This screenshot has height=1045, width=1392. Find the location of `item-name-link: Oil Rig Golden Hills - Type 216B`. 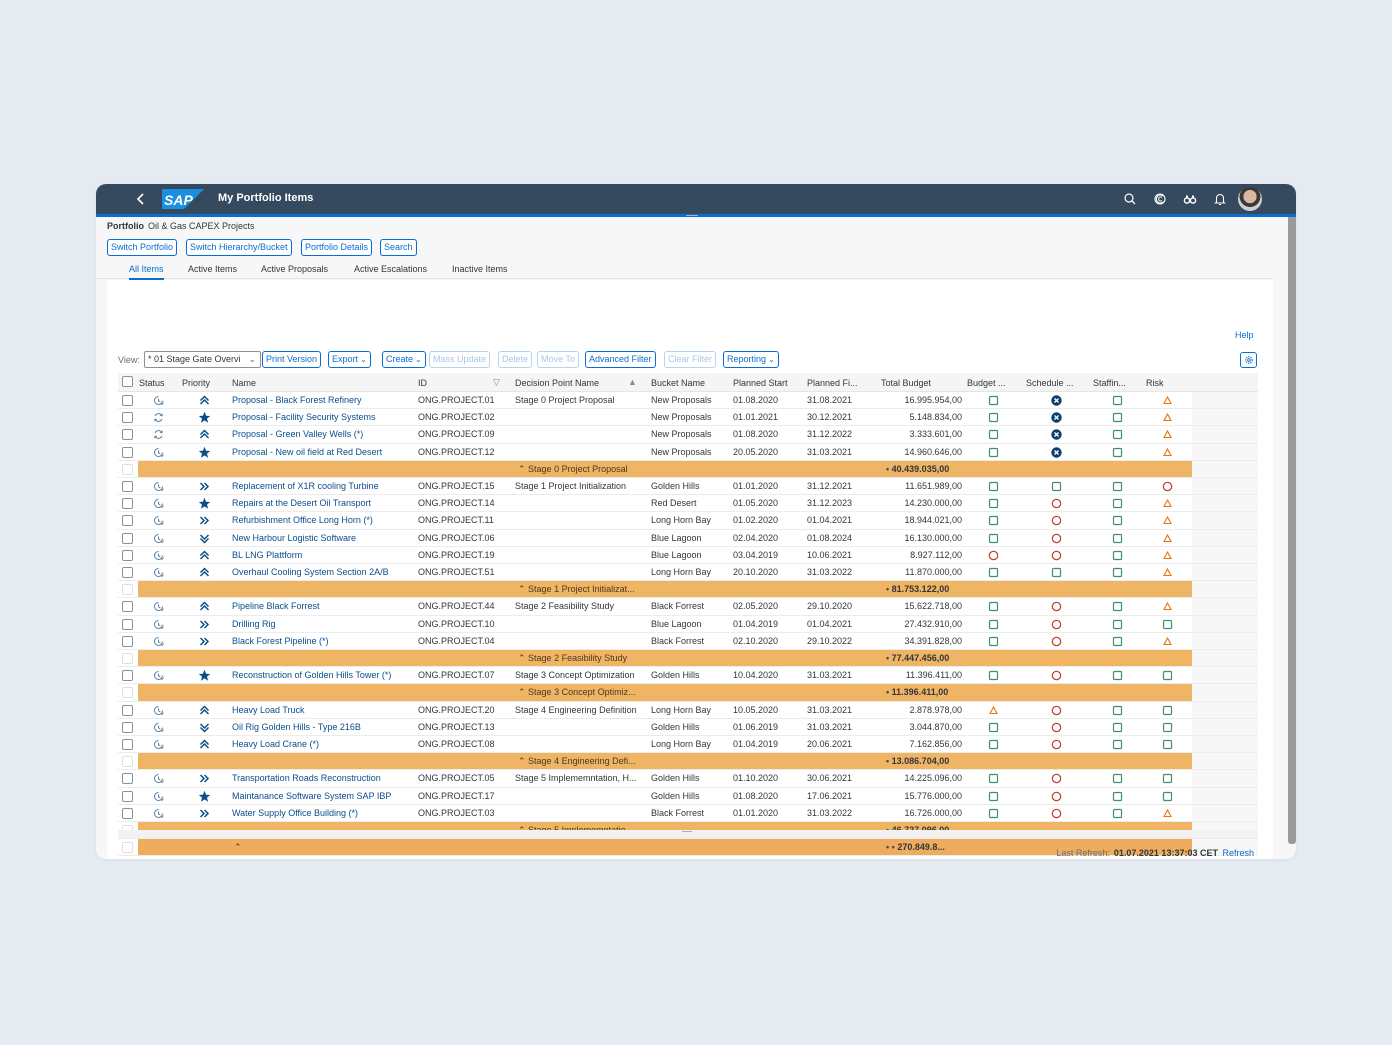

item-name-link: Oil Rig Golden Hills - Type 216B is located at coordinates (296, 727).